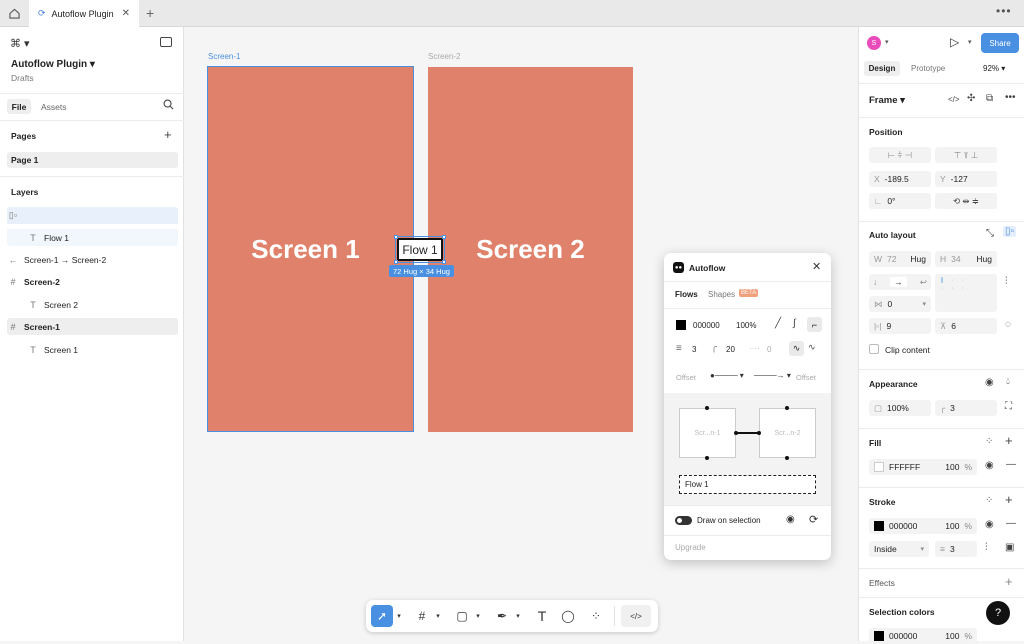  What do you see at coordinates (966, 155) in the screenshot?
I see `align-vertical-group: ⊤ ⫪ ⊥` at bounding box center [966, 155].